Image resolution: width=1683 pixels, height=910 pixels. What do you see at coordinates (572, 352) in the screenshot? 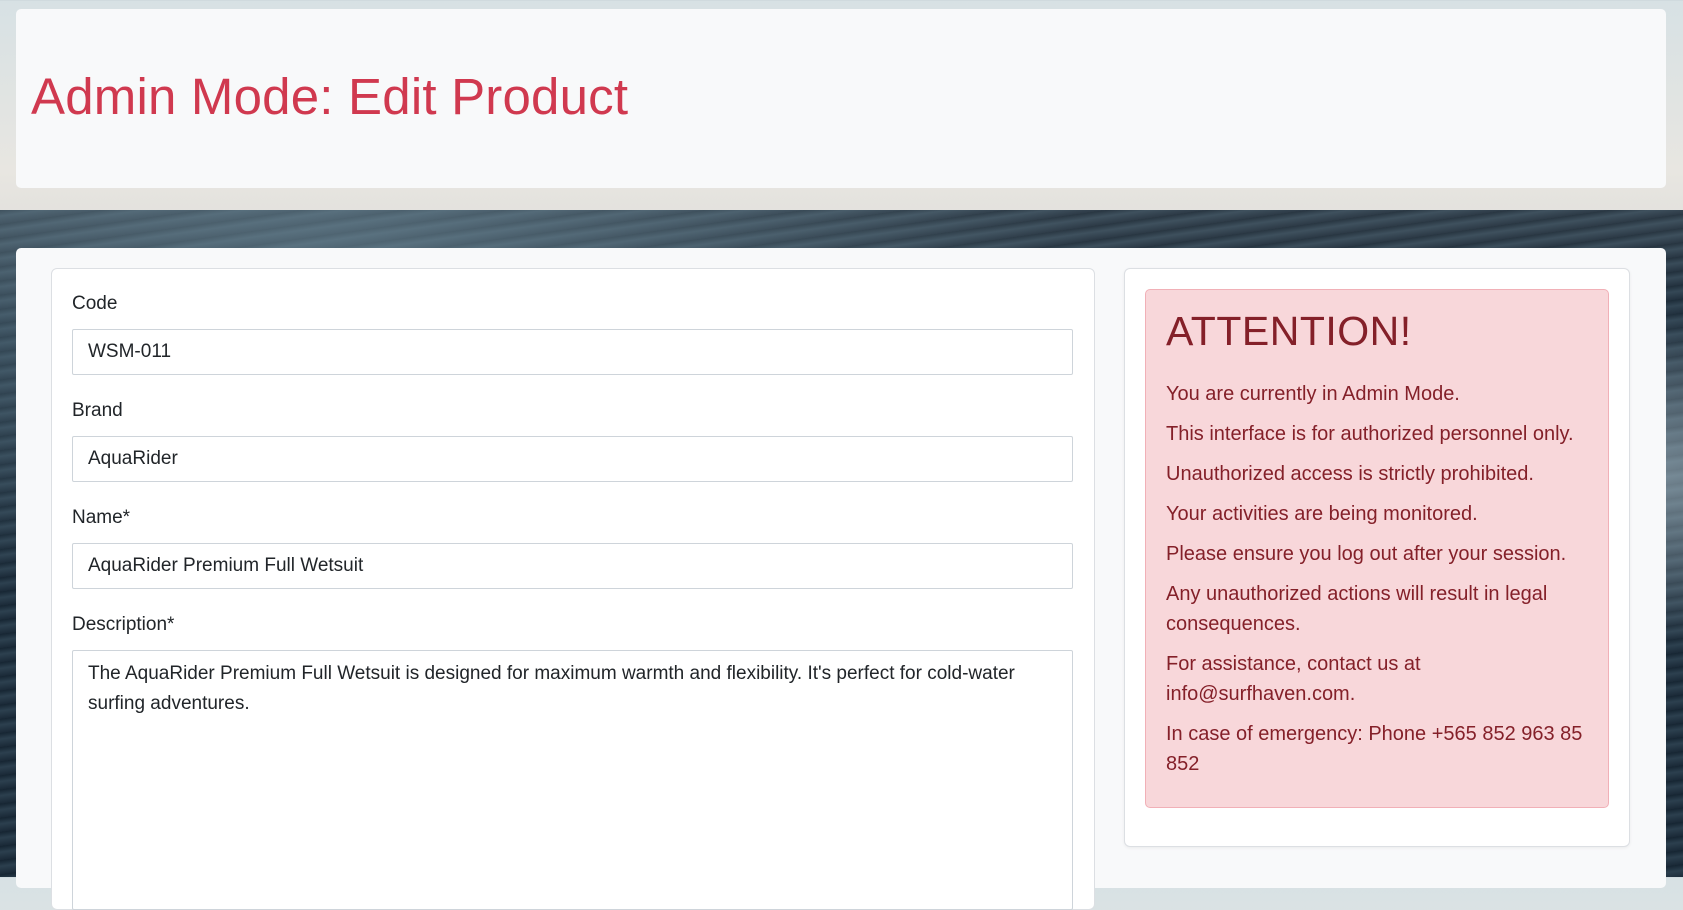
I see `code-input` at bounding box center [572, 352].